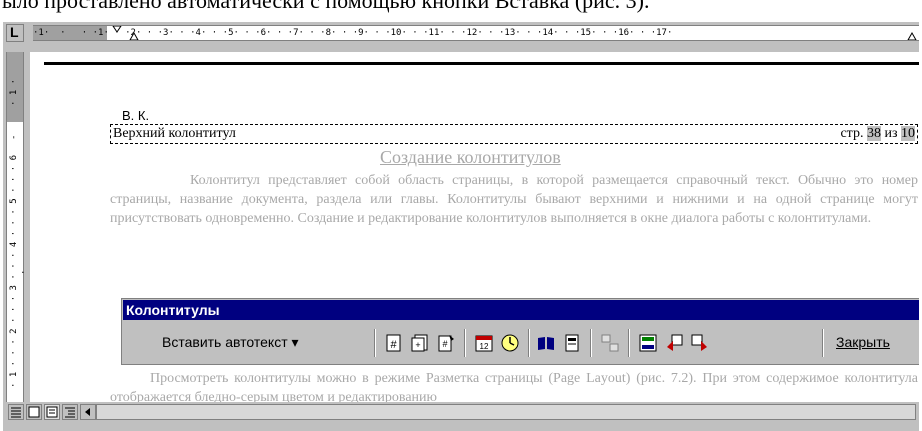 The image size is (922, 431). I want to click on insert-date-icon: 12, so click(484, 343).